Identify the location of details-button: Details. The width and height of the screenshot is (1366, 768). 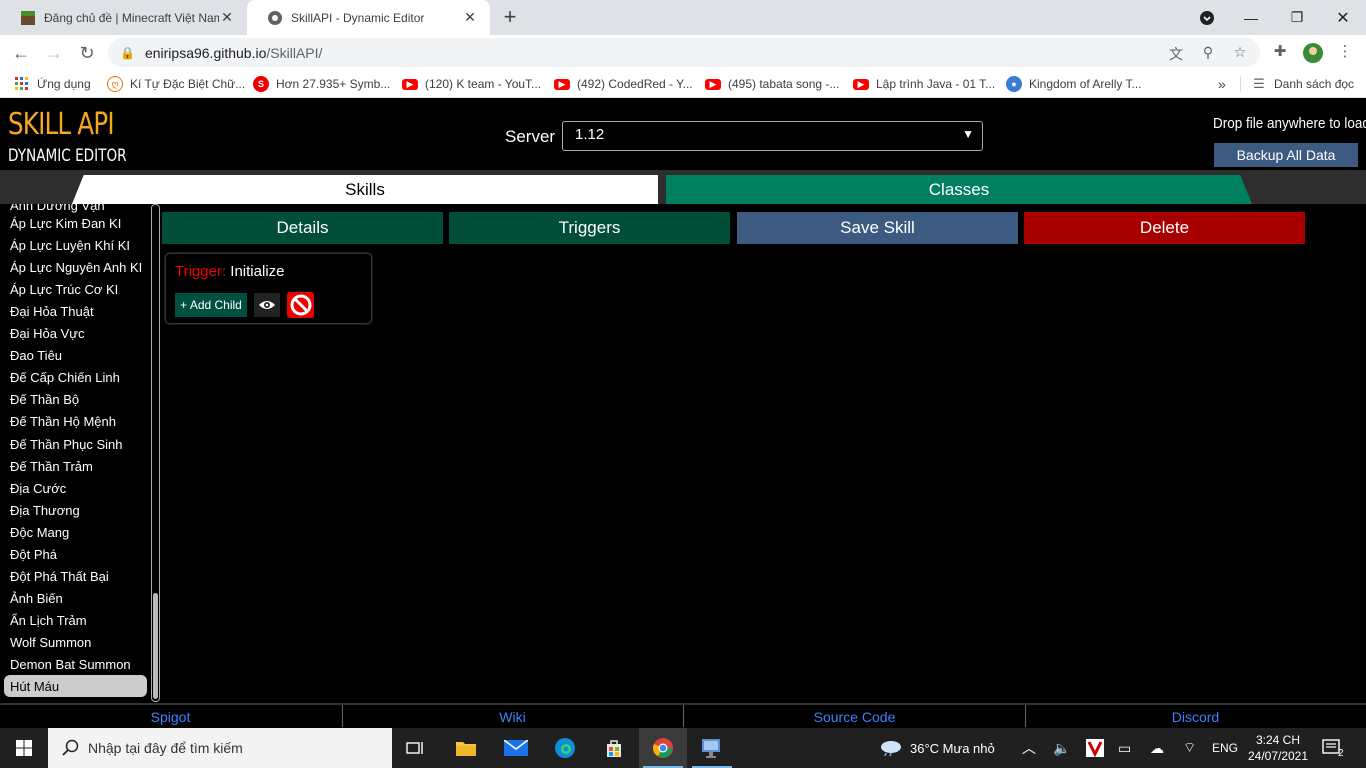
(302, 228).